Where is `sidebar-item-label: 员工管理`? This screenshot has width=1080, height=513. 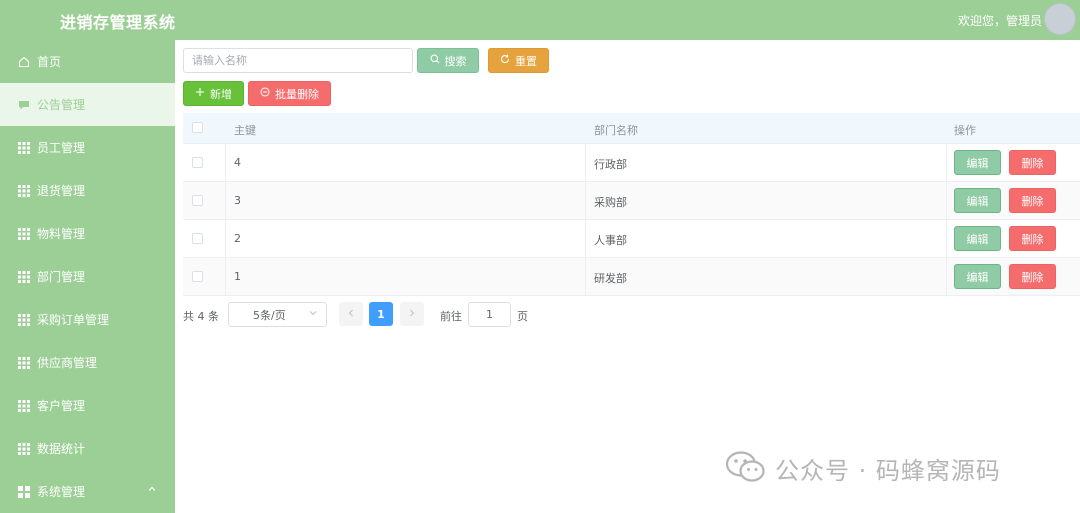
sidebar-item-label: 员工管理 is located at coordinates (61, 148).